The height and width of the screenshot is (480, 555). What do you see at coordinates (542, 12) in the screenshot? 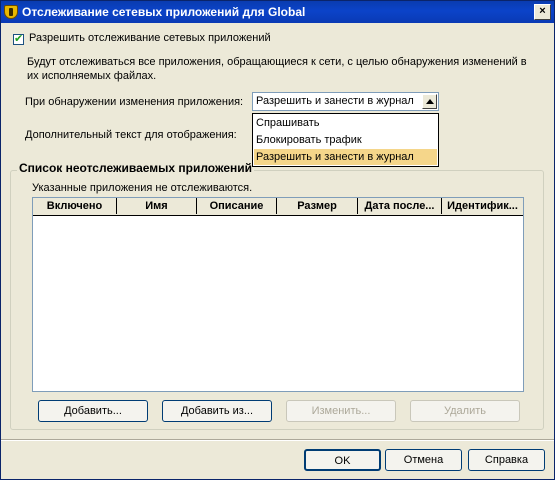
I see `close-button: ×` at bounding box center [542, 12].